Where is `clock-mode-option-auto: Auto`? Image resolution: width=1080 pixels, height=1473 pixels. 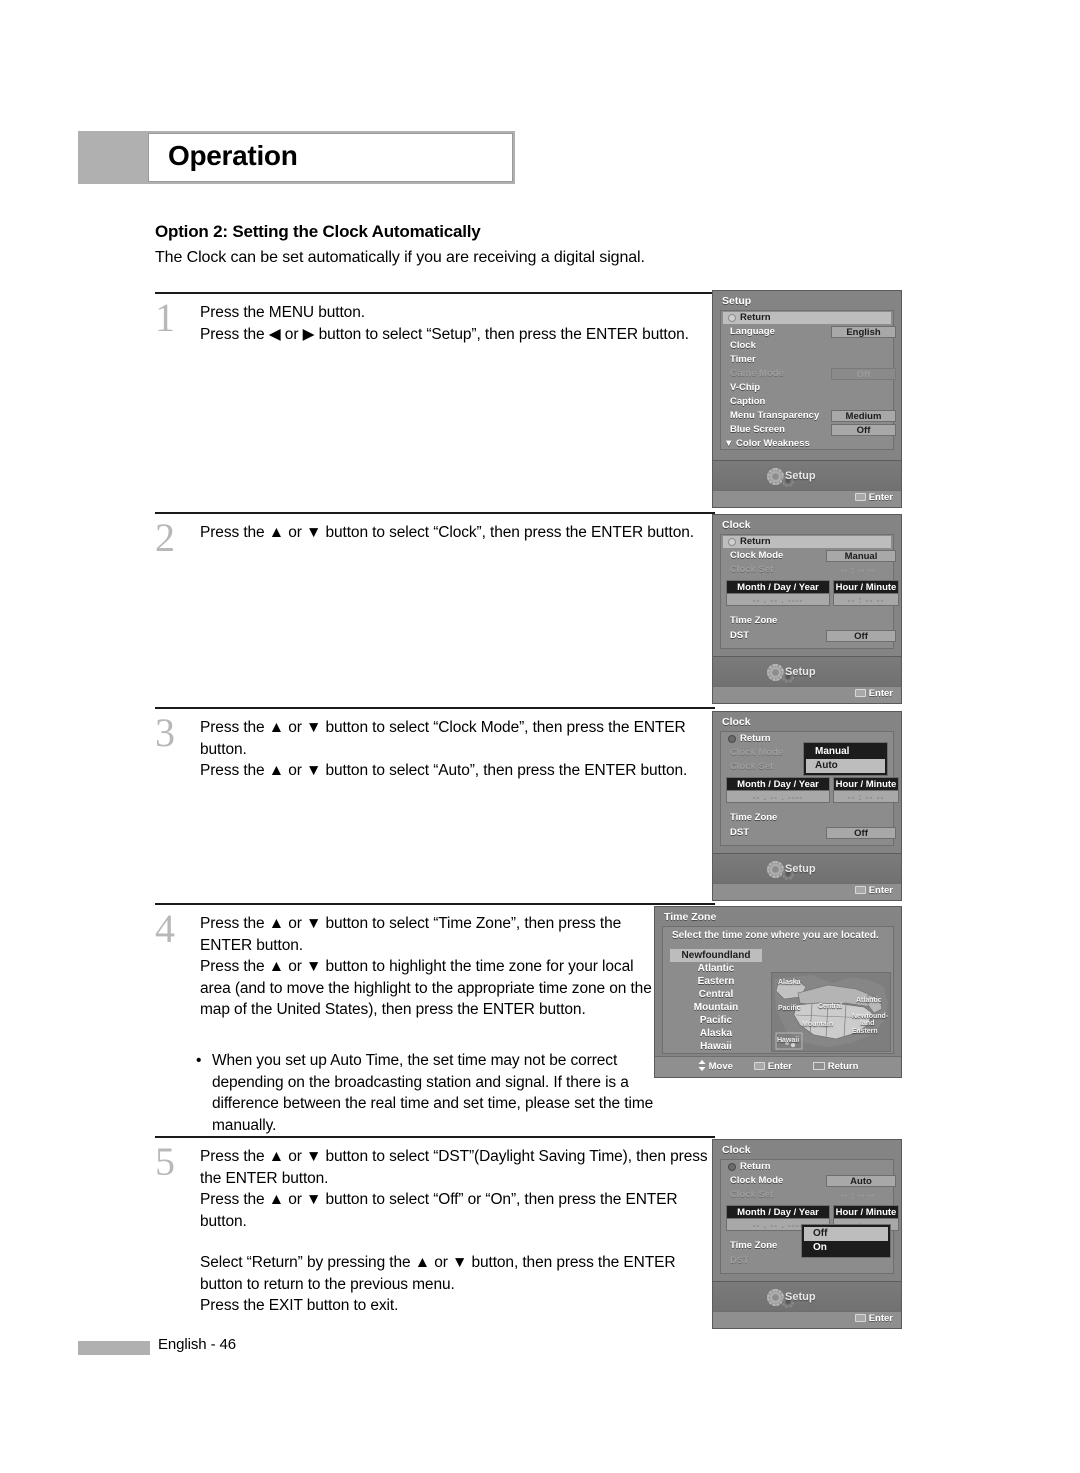
clock-mode-option-auto: Auto is located at coordinates (845, 766).